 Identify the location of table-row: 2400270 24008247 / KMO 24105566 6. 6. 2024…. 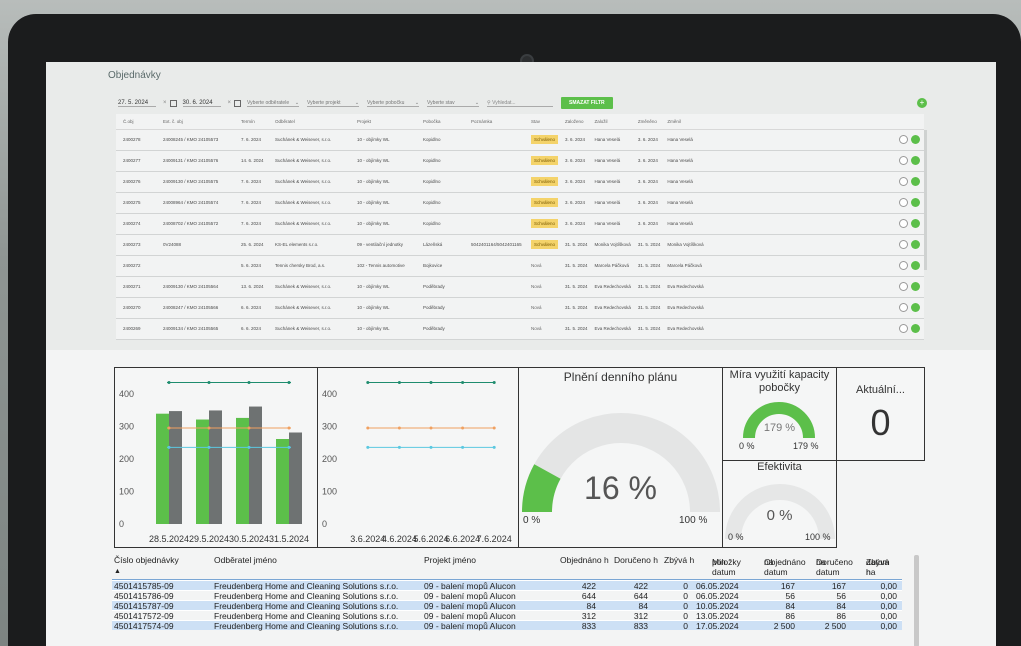
(520, 308).